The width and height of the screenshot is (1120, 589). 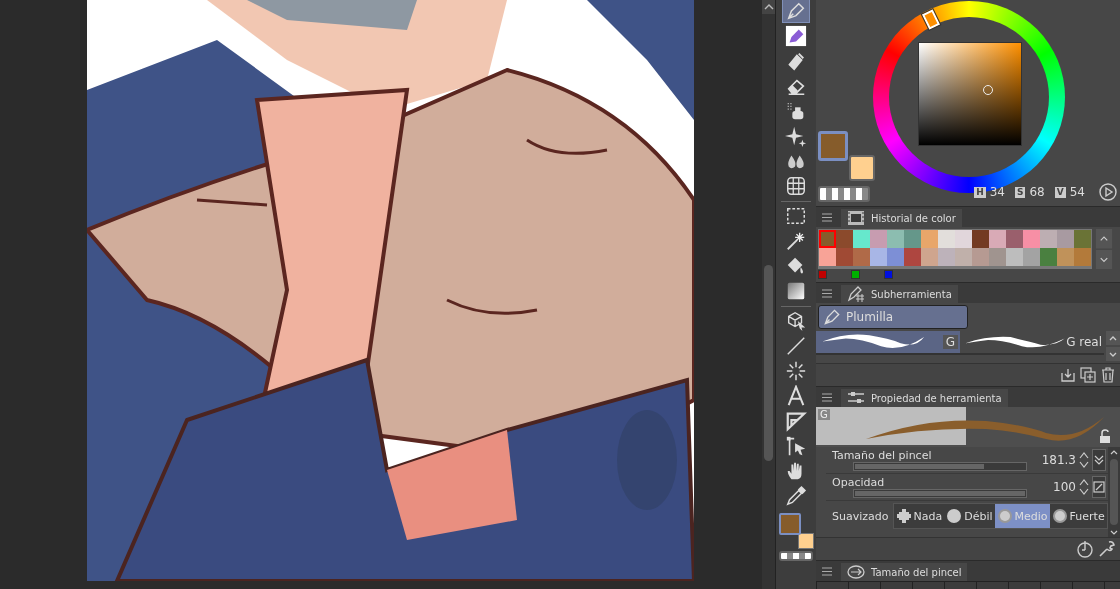 What do you see at coordinates (856, 398) in the screenshot?
I see `sliders-icon` at bounding box center [856, 398].